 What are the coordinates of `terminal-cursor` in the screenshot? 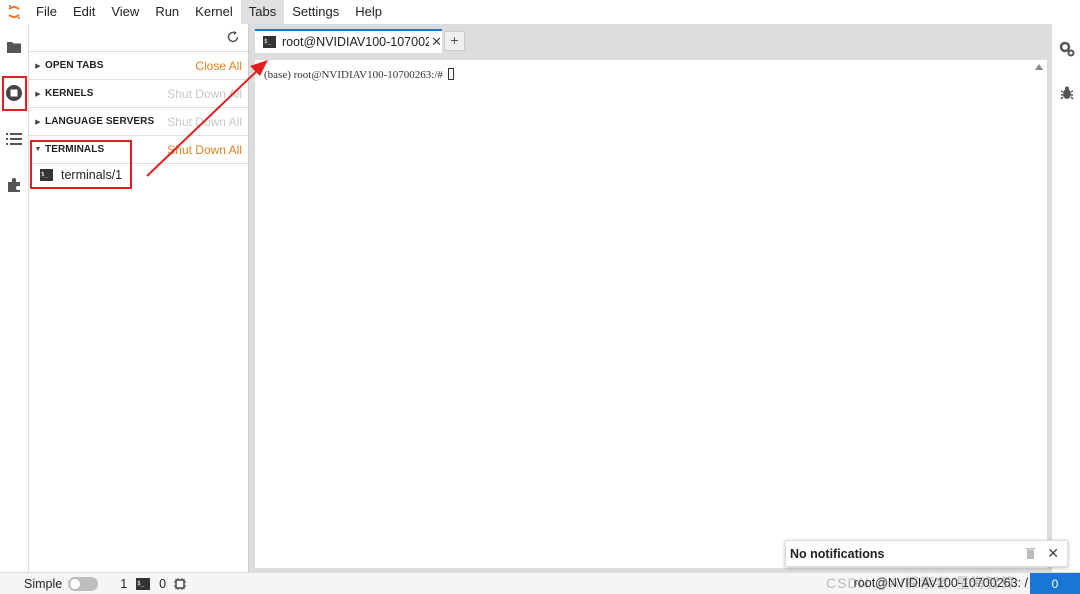 It's located at (450, 74).